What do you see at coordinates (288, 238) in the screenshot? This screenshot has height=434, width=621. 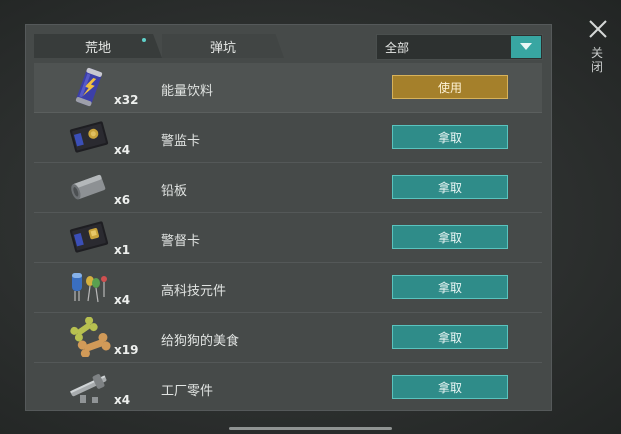 I see `list-item: x1 警督卡 拿取` at bounding box center [288, 238].